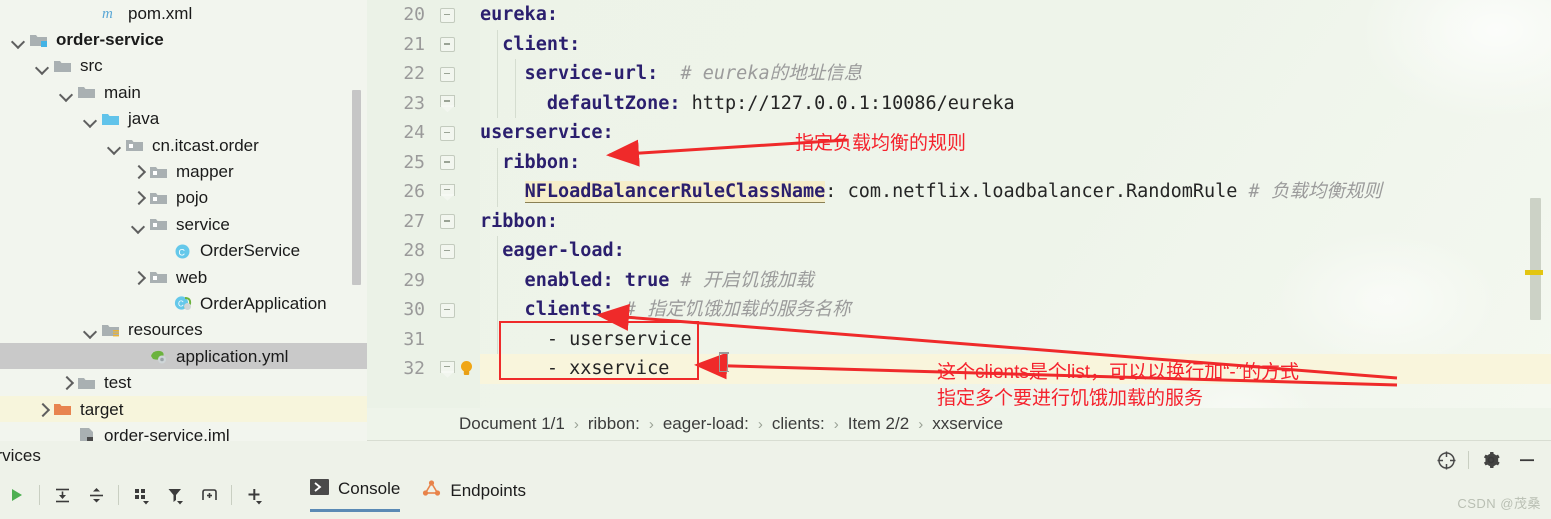  Describe the element at coordinates (183, 198) in the screenshot. I see `tree-item-pojo: pojo` at that location.